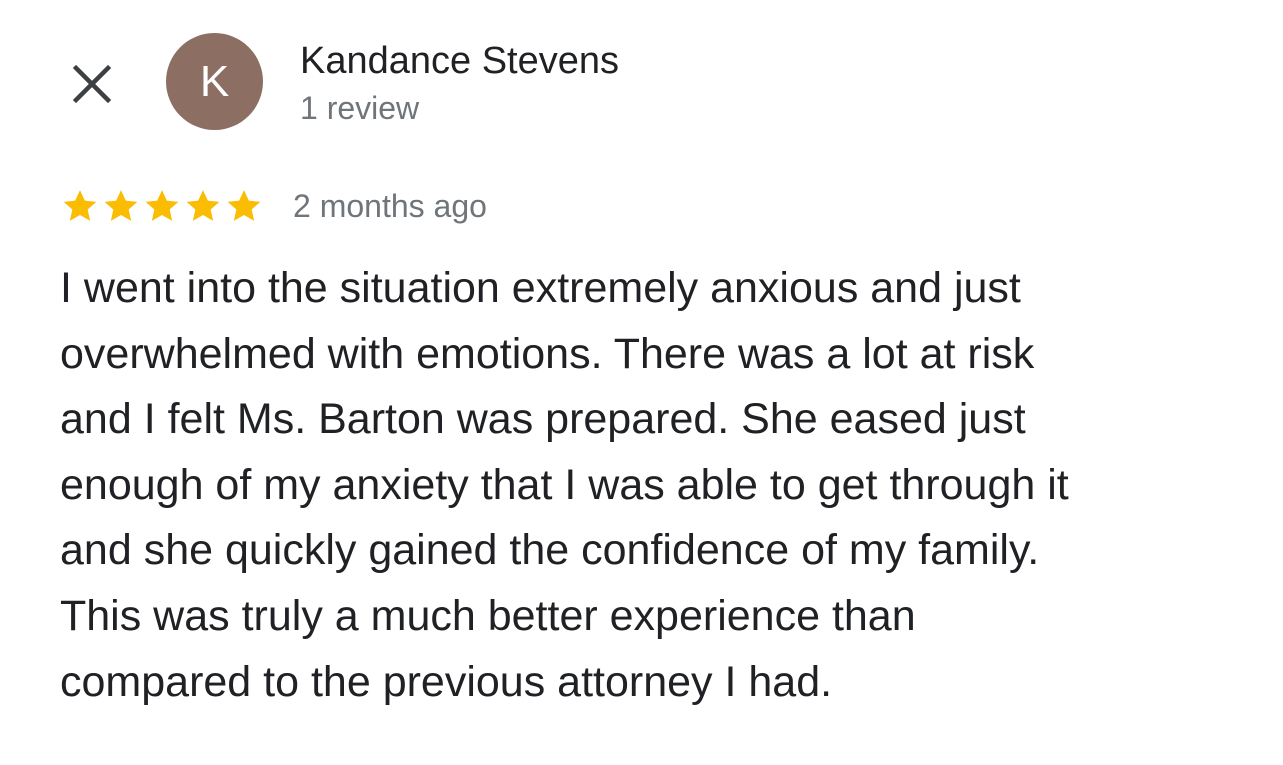  I want to click on close-icon, so click(92, 84).